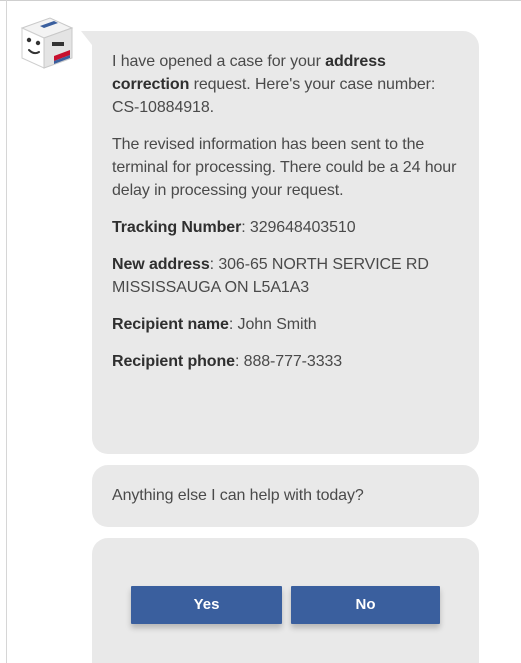  What do you see at coordinates (238, 495) in the screenshot?
I see `followup-text: Anything else I can help with today?` at bounding box center [238, 495].